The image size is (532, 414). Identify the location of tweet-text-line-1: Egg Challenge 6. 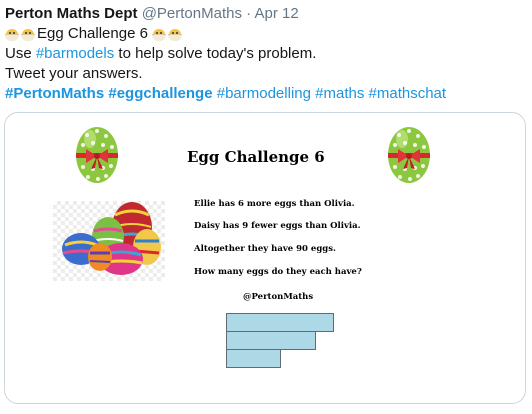
(94, 34).